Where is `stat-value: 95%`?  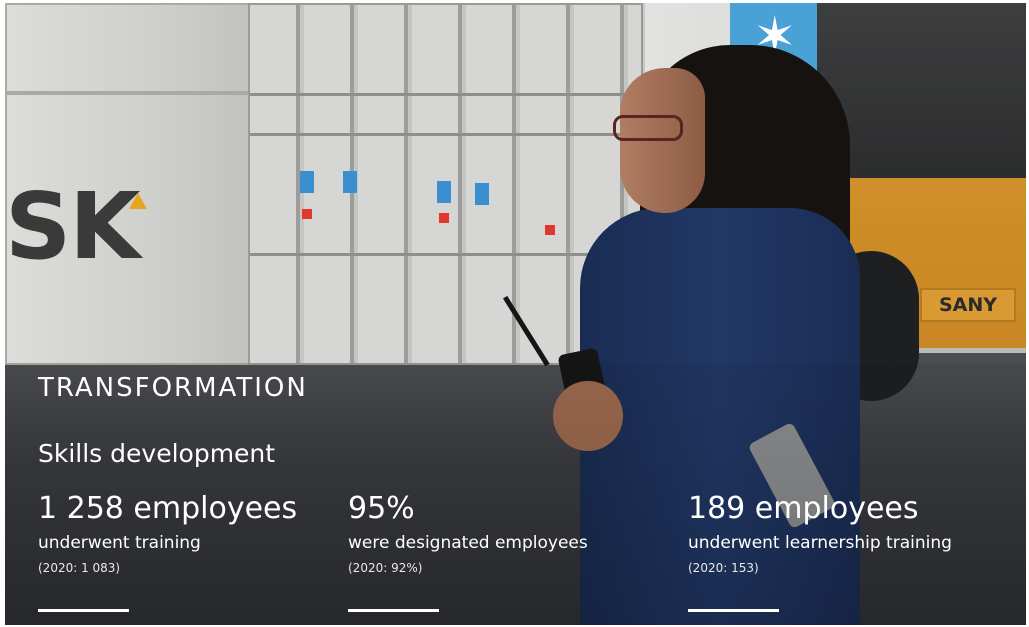 stat-value: 95% is located at coordinates (381, 508).